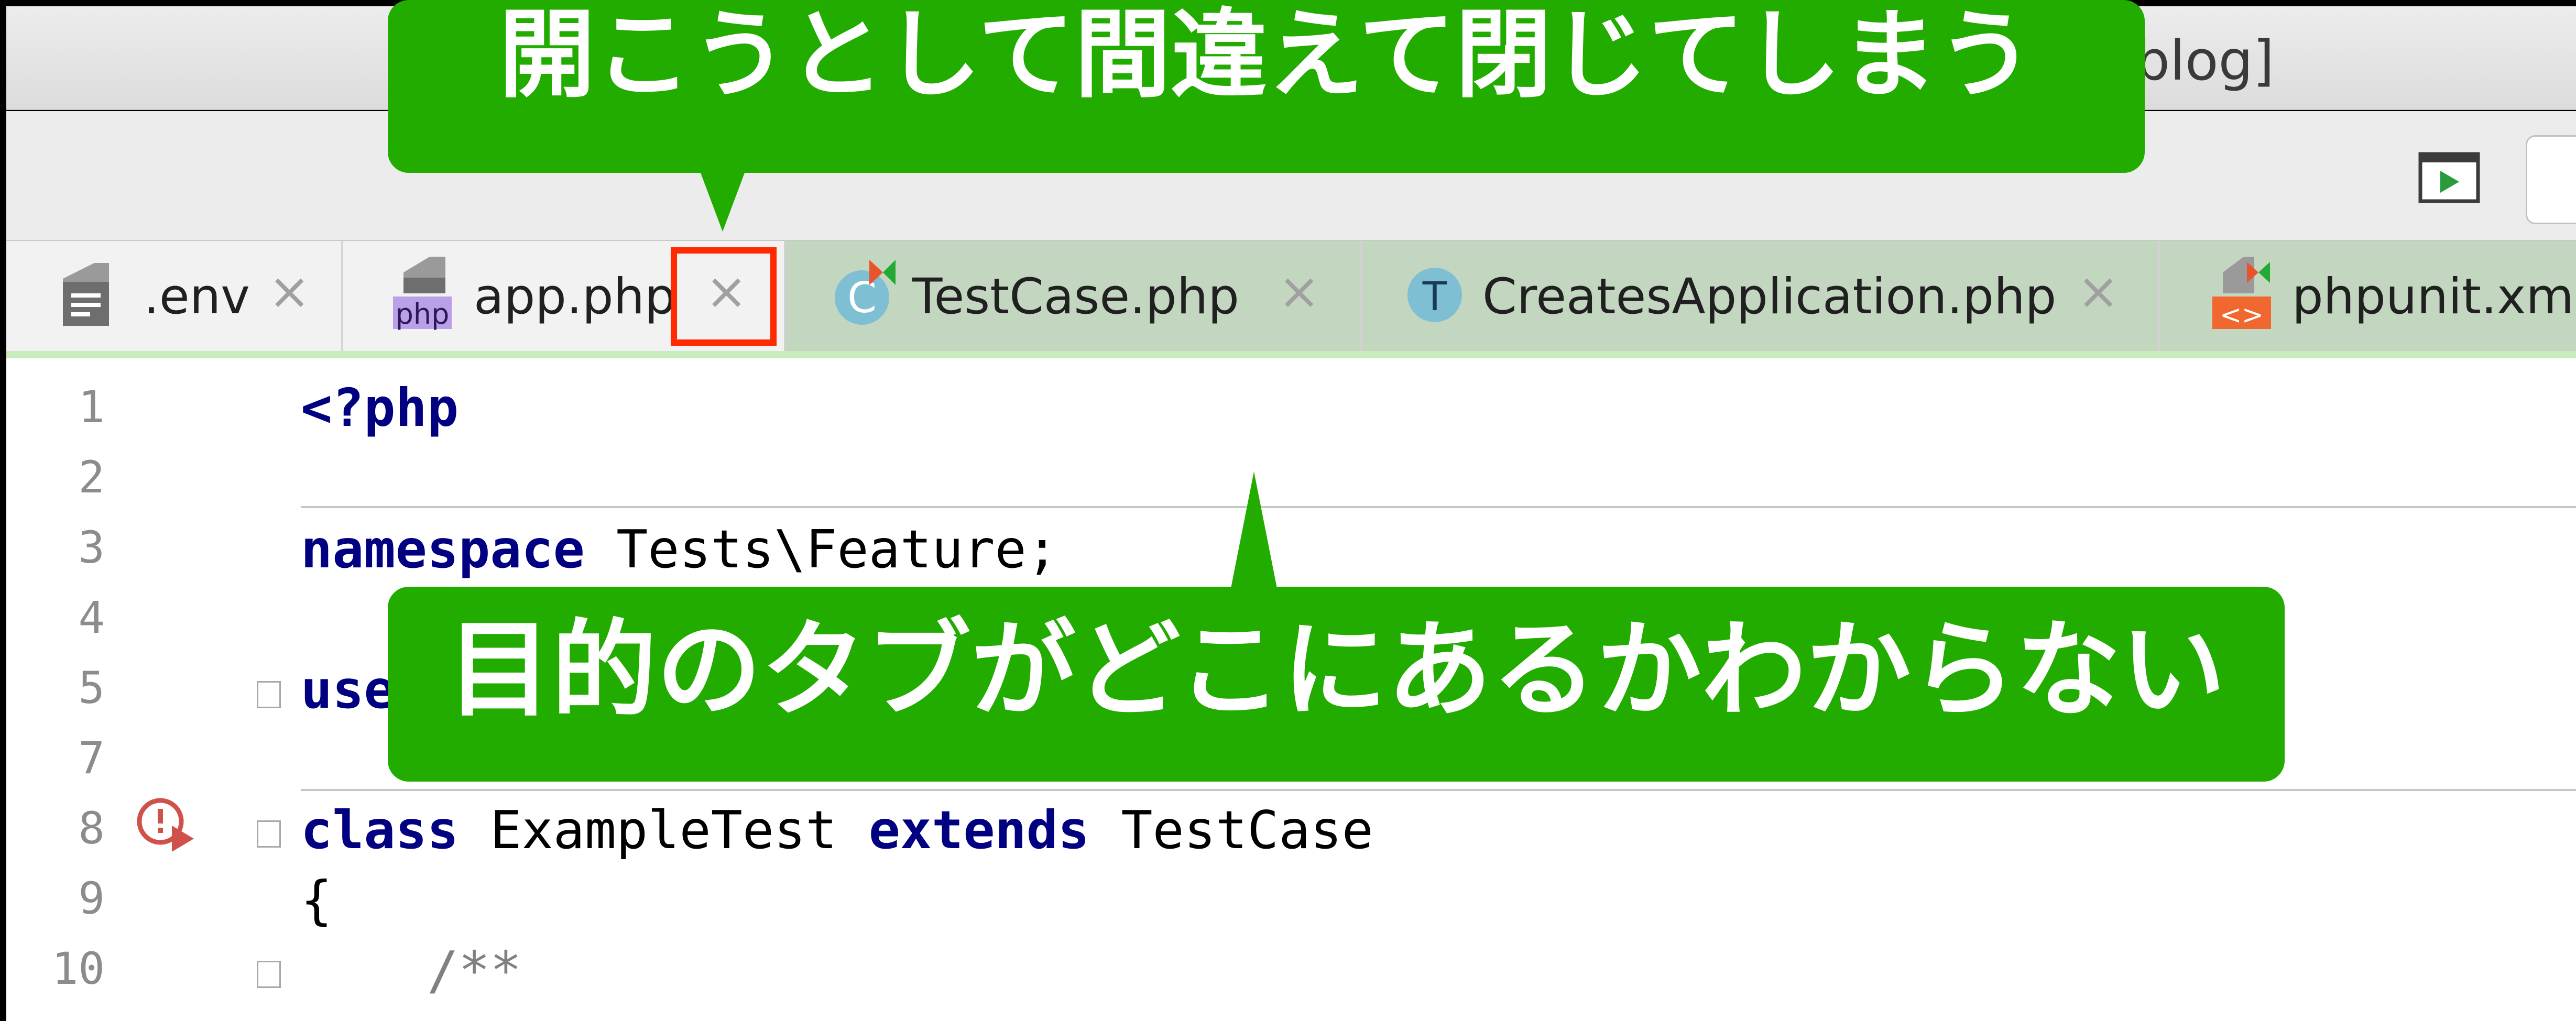 The width and height of the screenshot is (2576, 1021). What do you see at coordinates (575, 296) in the screenshot?
I see `tab-label-app-php: app.php` at bounding box center [575, 296].